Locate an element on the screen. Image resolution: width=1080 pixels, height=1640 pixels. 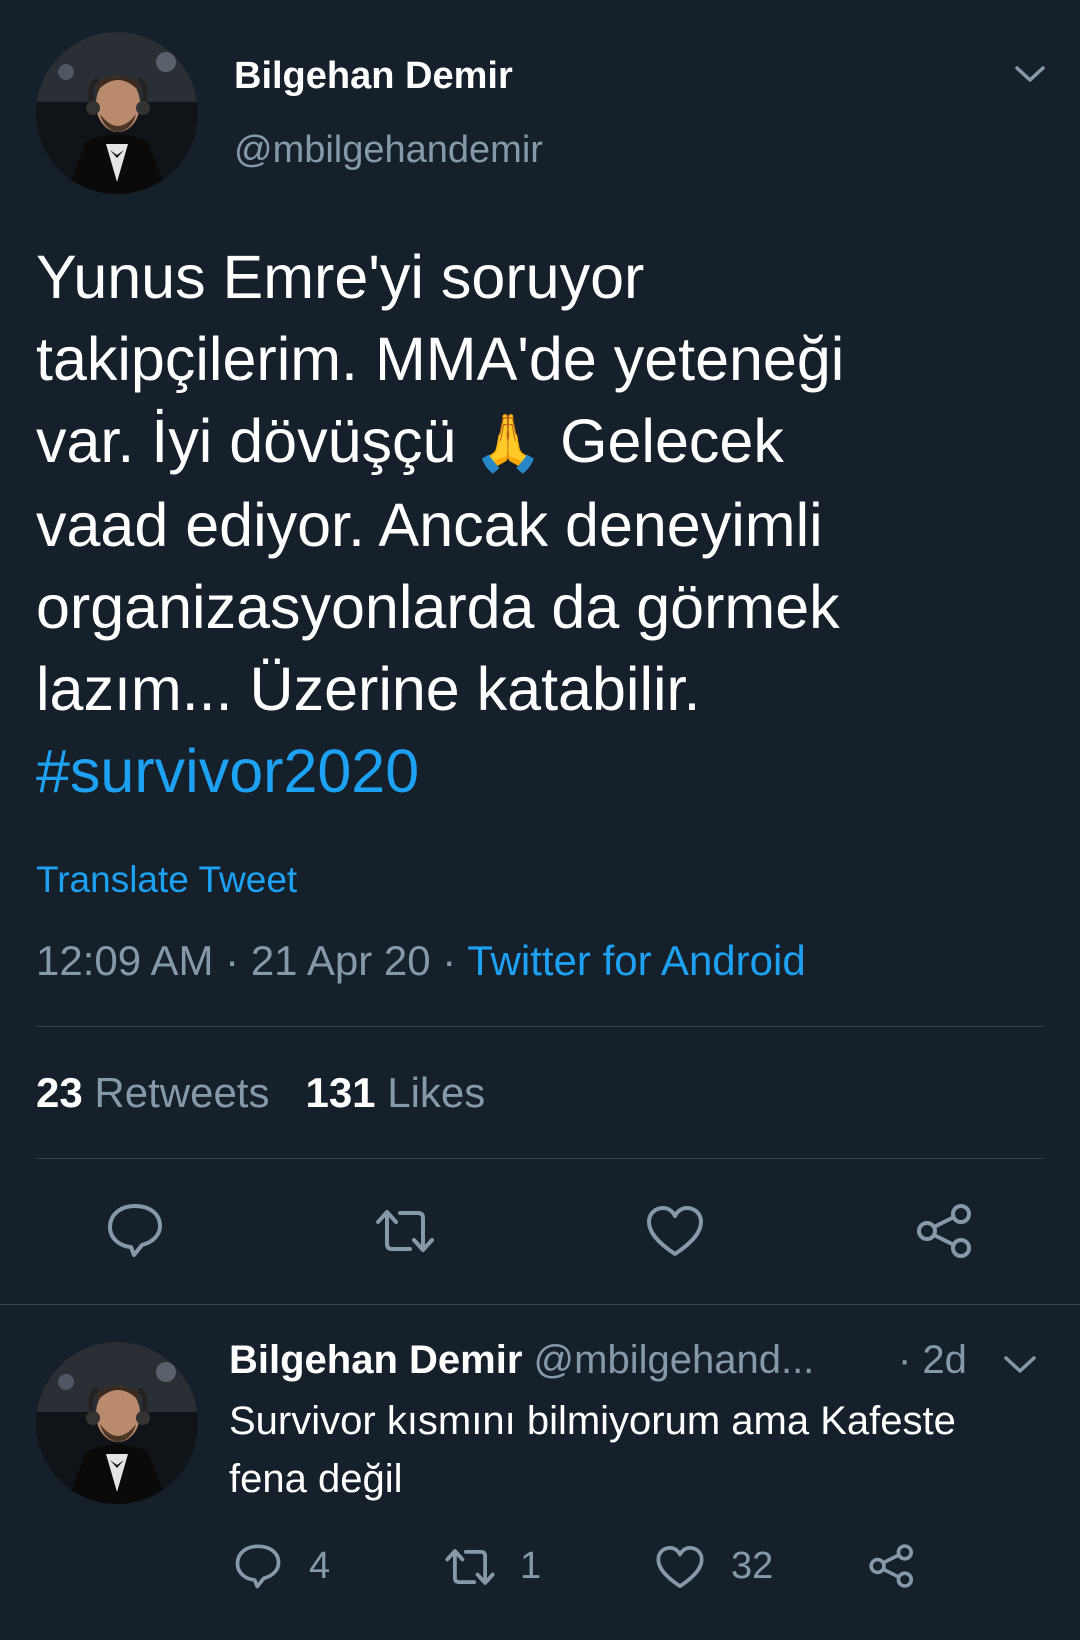
retweets-label: Retweets is located at coordinates (182, 1092).